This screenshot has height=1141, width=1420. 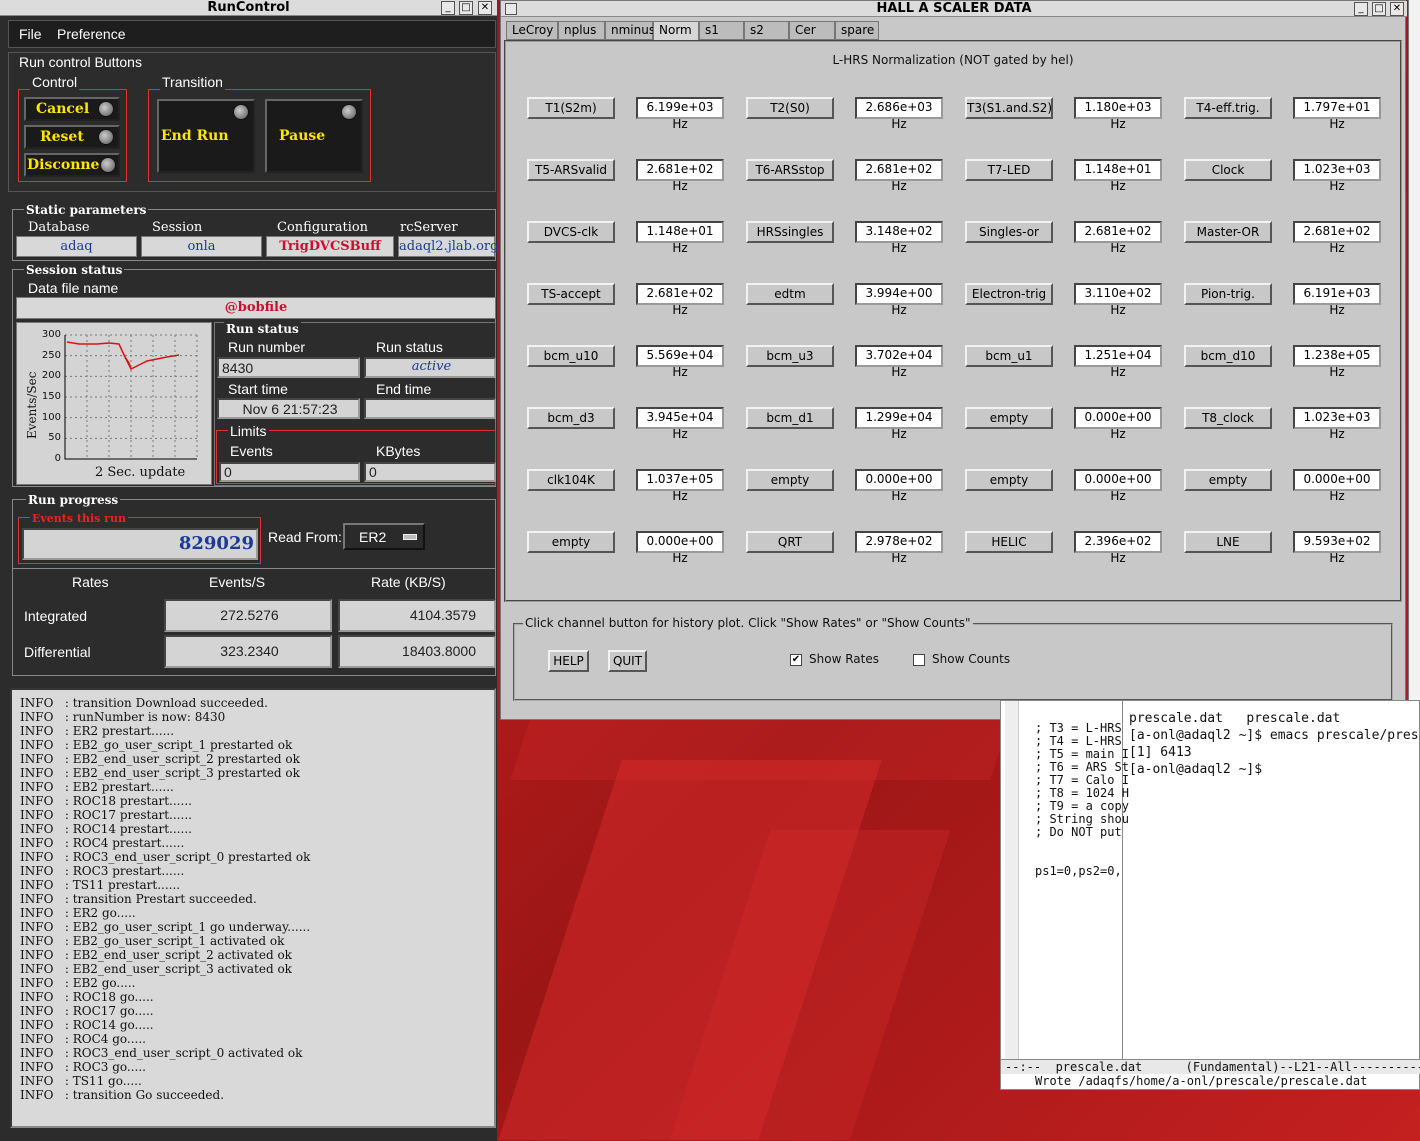 I want to click on channel-button: T4-eff.trig., so click(x=1228, y=108).